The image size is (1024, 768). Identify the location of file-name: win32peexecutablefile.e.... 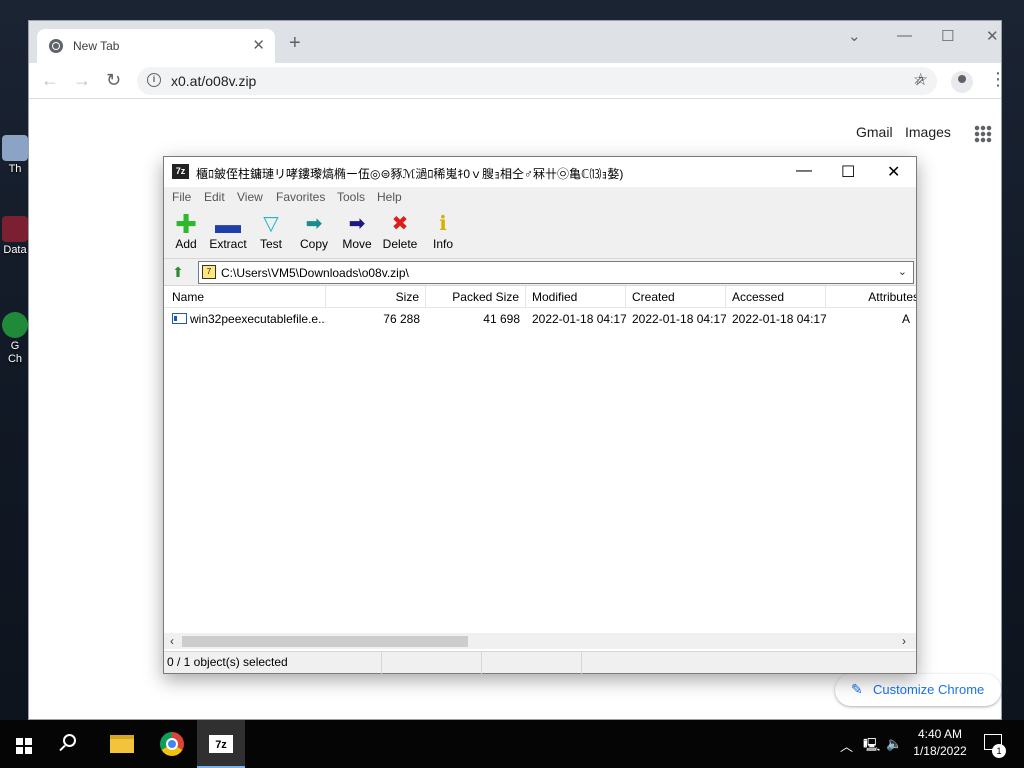
(258, 319).